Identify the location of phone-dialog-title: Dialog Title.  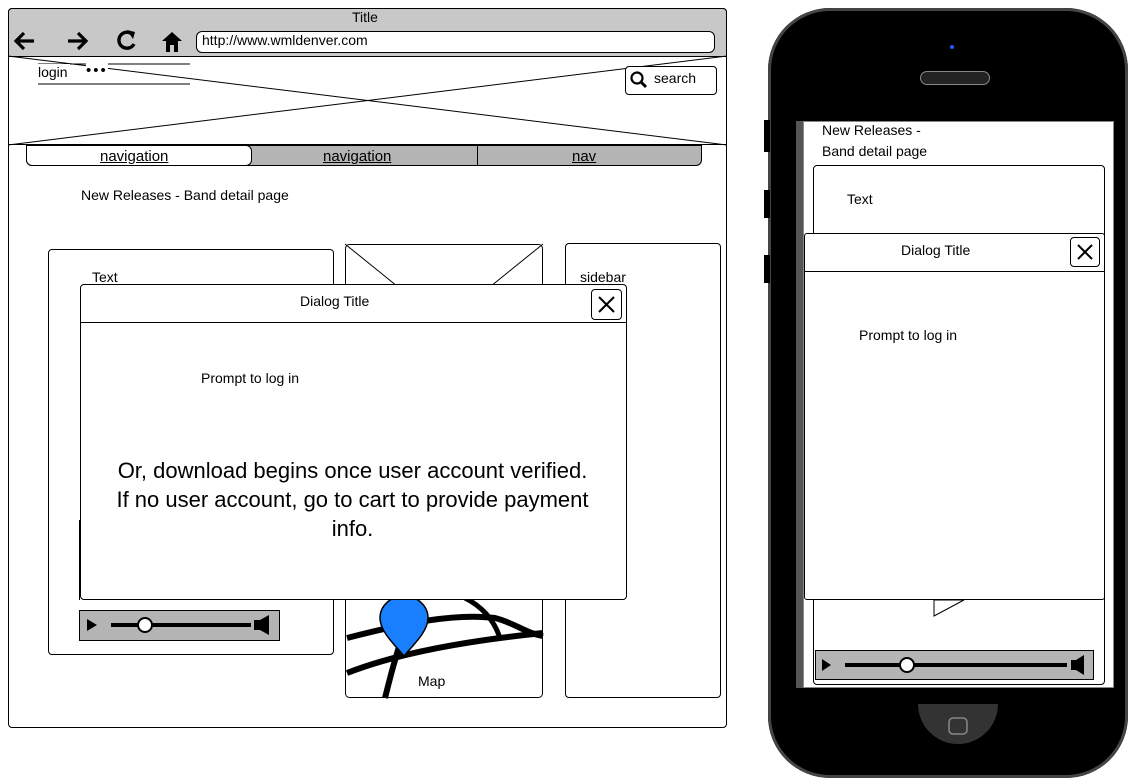
(936, 250).